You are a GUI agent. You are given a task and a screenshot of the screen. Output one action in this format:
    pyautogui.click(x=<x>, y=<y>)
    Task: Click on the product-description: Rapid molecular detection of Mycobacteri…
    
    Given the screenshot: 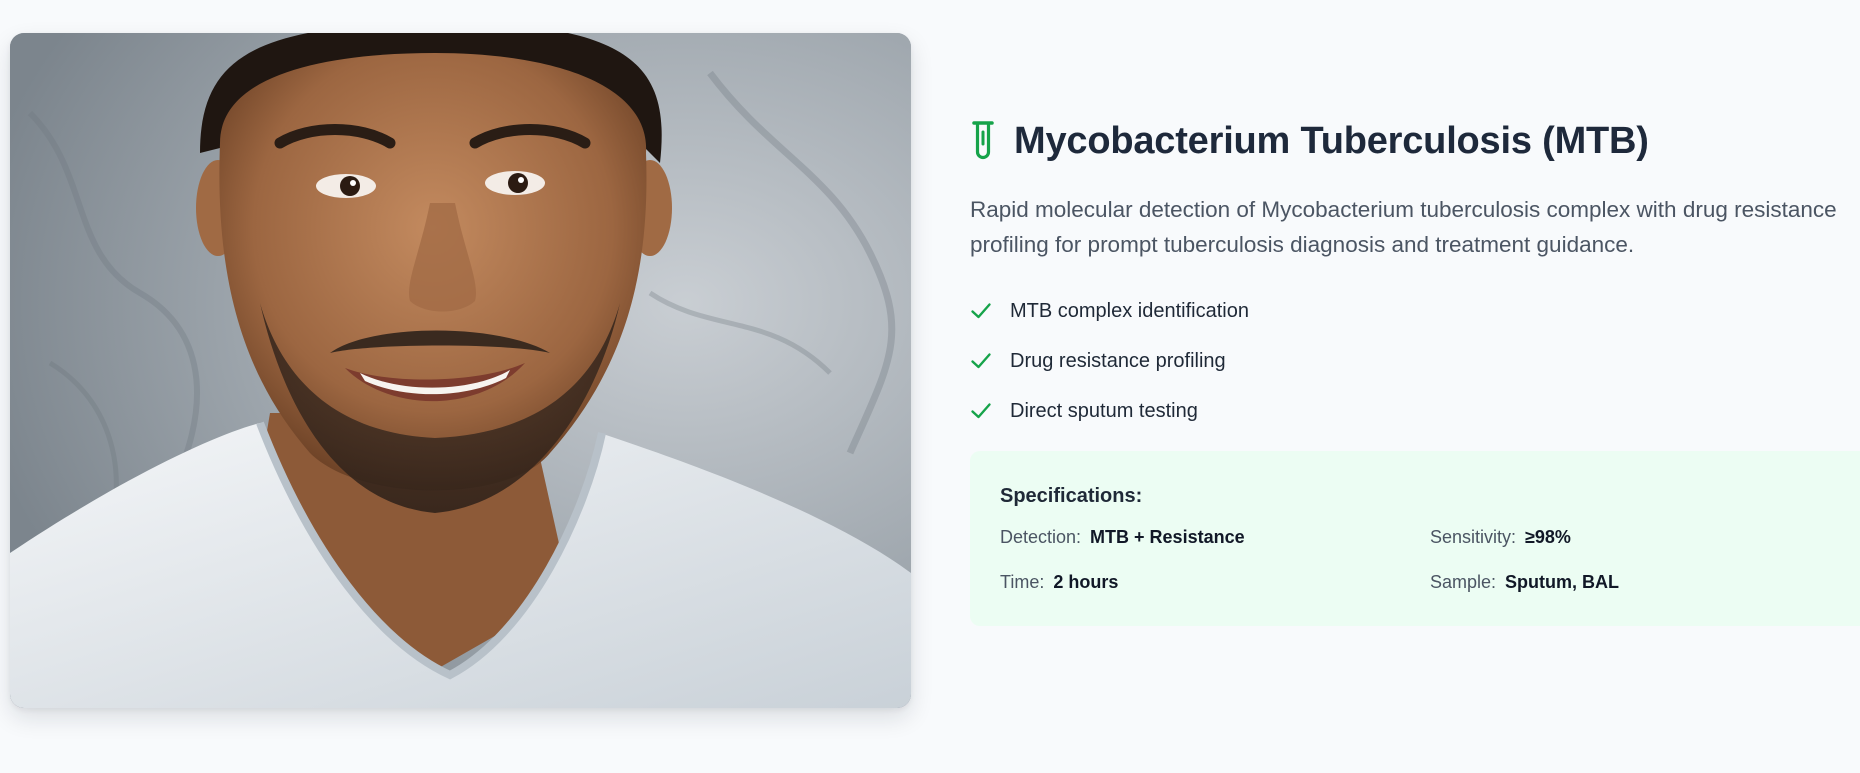 What is the action you would take?
    pyautogui.click(x=1403, y=227)
    